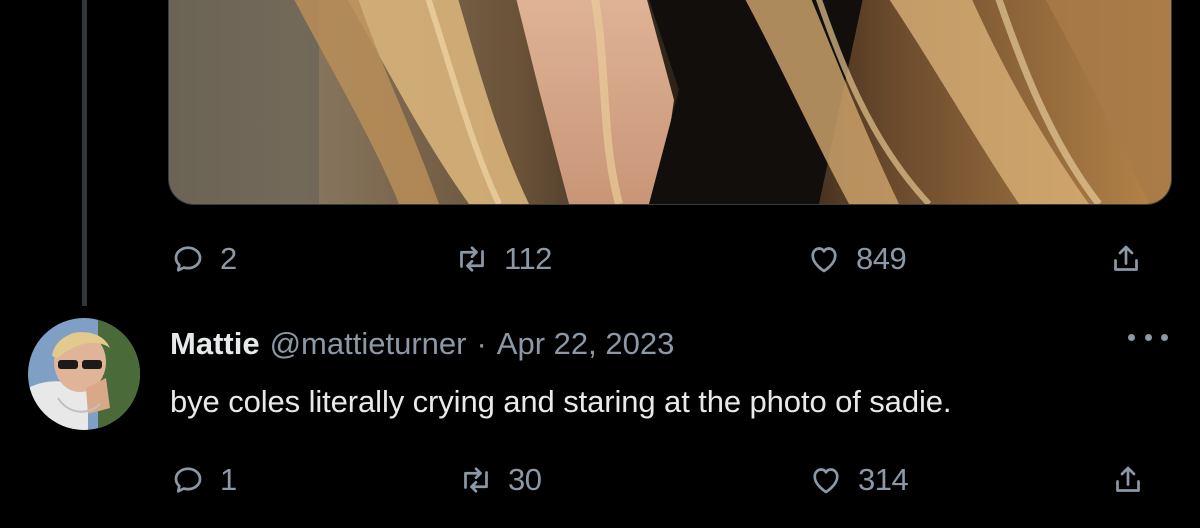  What do you see at coordinates (215, 344) in the screenshot?
I see `display-name: Mattie` at bounding box center [215, 344].